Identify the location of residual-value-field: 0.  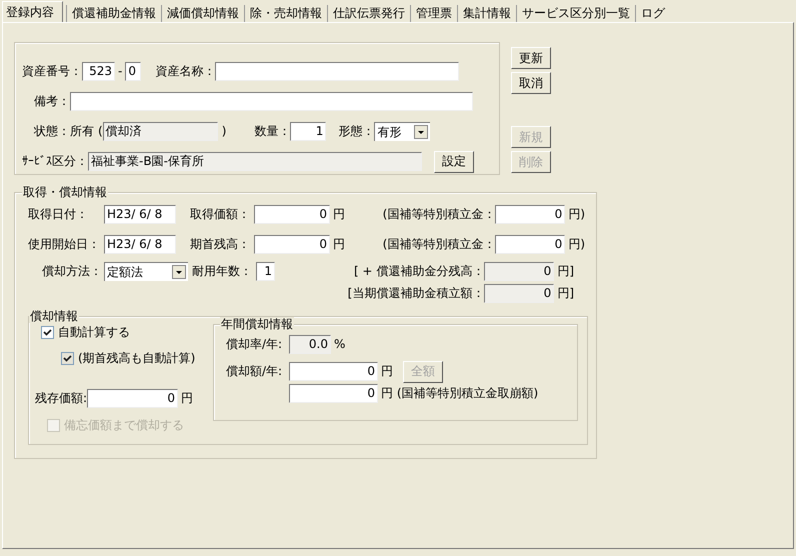
(132, 398).